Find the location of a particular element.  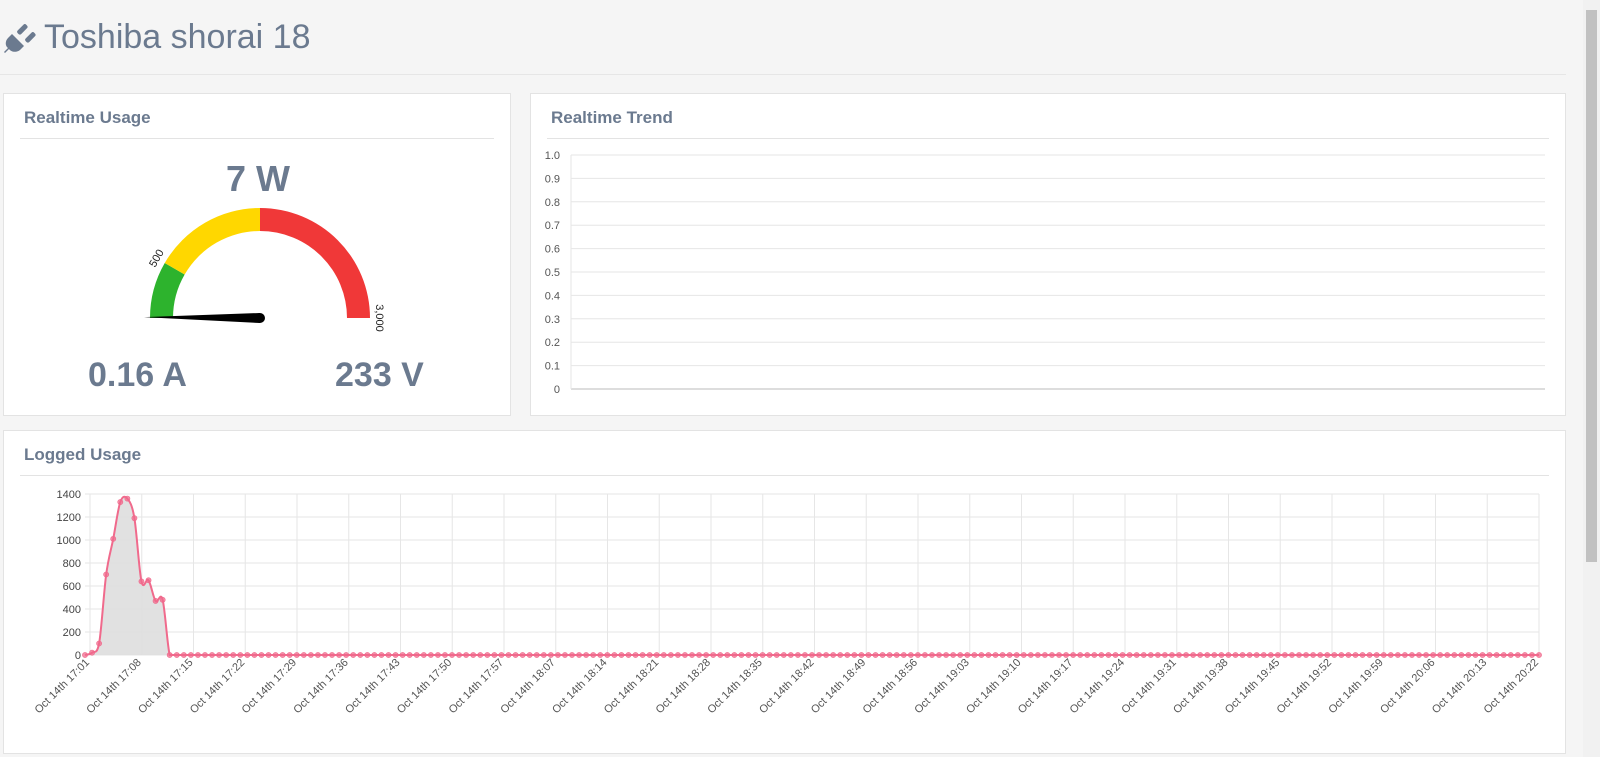

logged-x-tick-label: Oct 14th 19:52 is located at coordinates (1305, 687).